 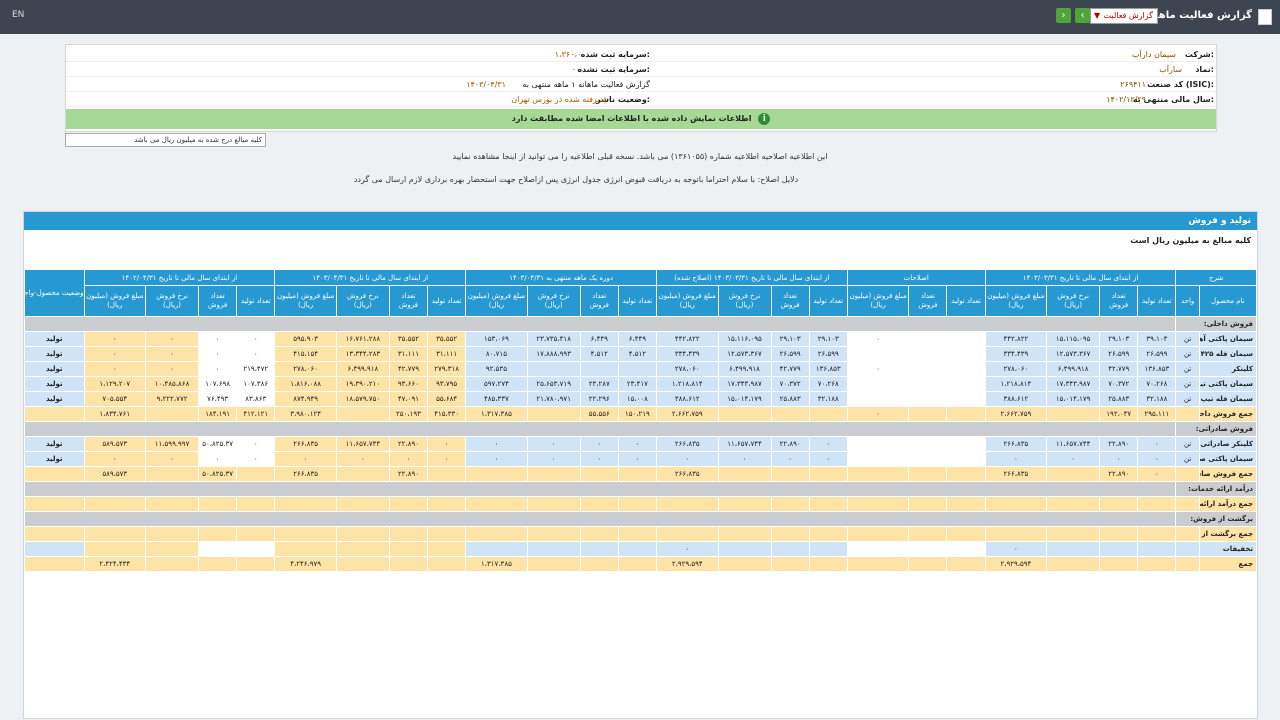 What do you see at coordinates (1216, 489) in the screenshot?
I see `row-label: درآمد ارائه خدمات:` at bounding box center [1216, 489].